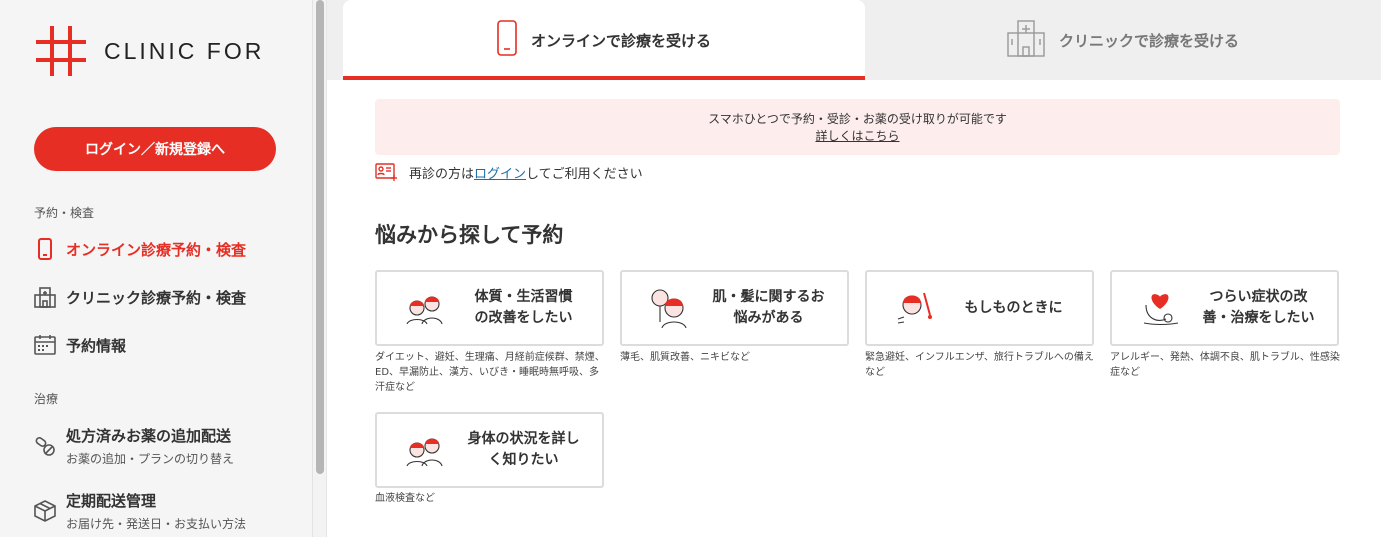 The height and width of the screenshot is (537, 1381). I want to click on id-card-icon, so click(386, 172).